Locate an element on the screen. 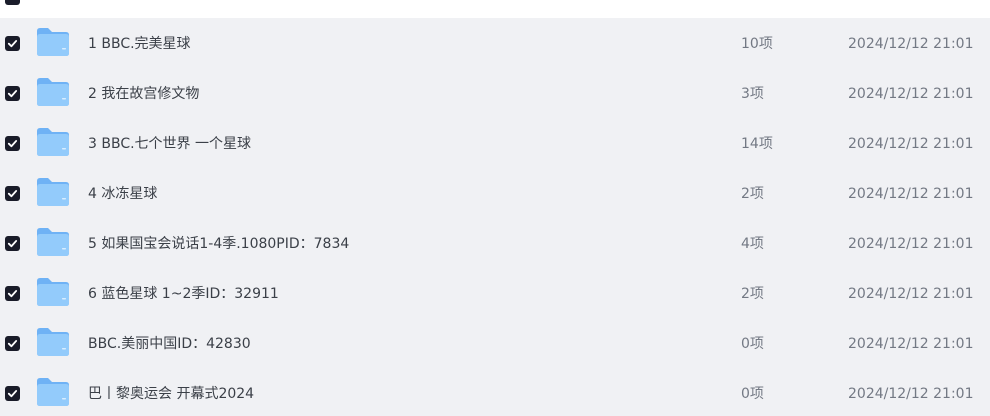 This screenshot has width=990, height=416. folder-row: 4 冰冻星球 2项 2024/12/12 21:01 is located at coordinates (495, 193).